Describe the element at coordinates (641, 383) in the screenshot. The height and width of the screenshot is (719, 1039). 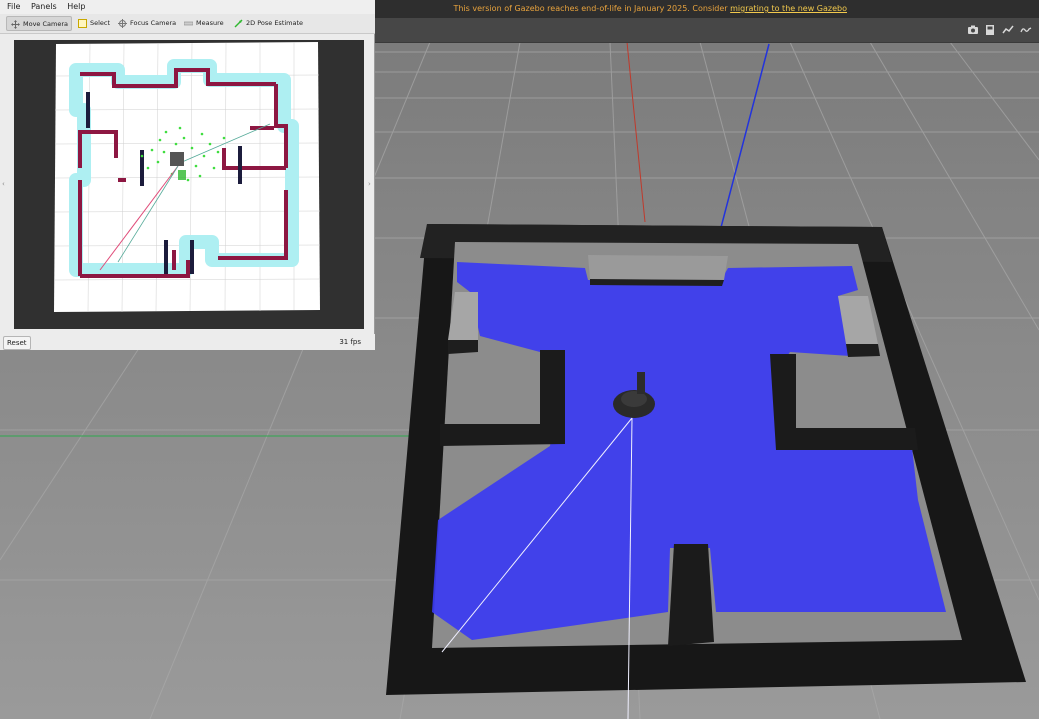
I see `robot-lidar` at that location.